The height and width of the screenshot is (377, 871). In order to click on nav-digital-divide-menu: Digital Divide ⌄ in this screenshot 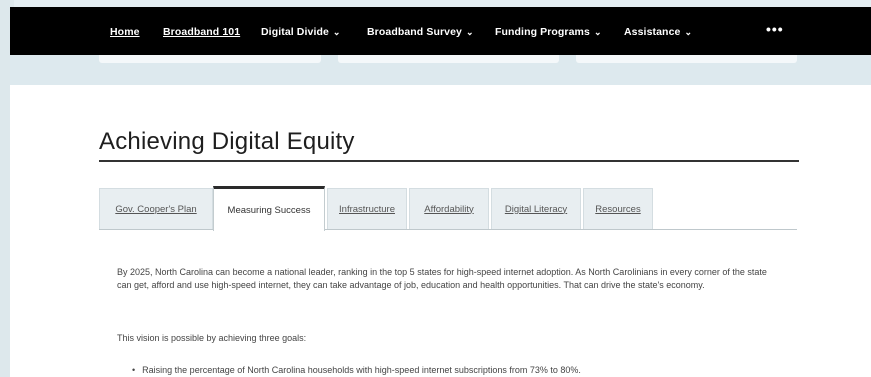, I will do `click(301, 32)`.